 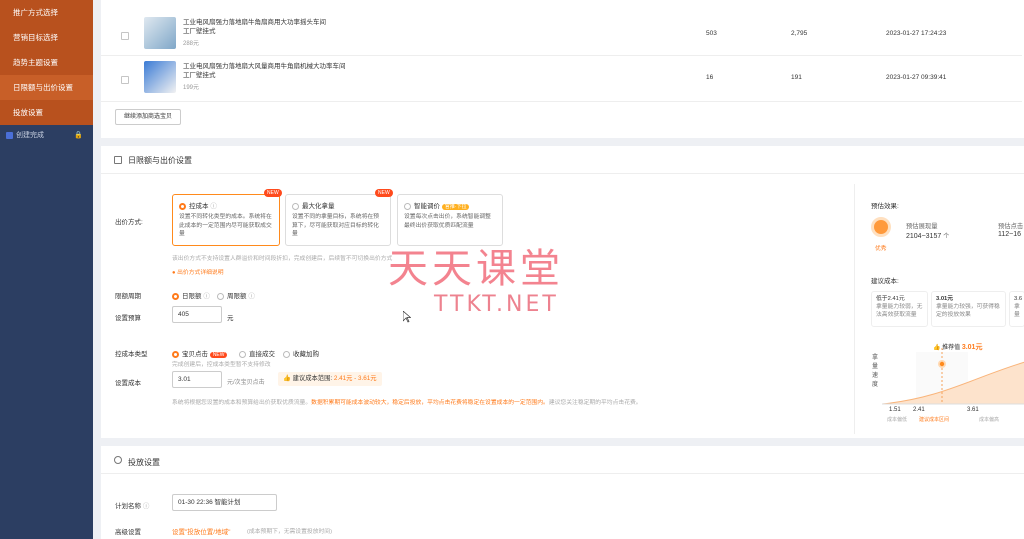 I want to click on product-metric-1: 503, so click(x=711, y=33).